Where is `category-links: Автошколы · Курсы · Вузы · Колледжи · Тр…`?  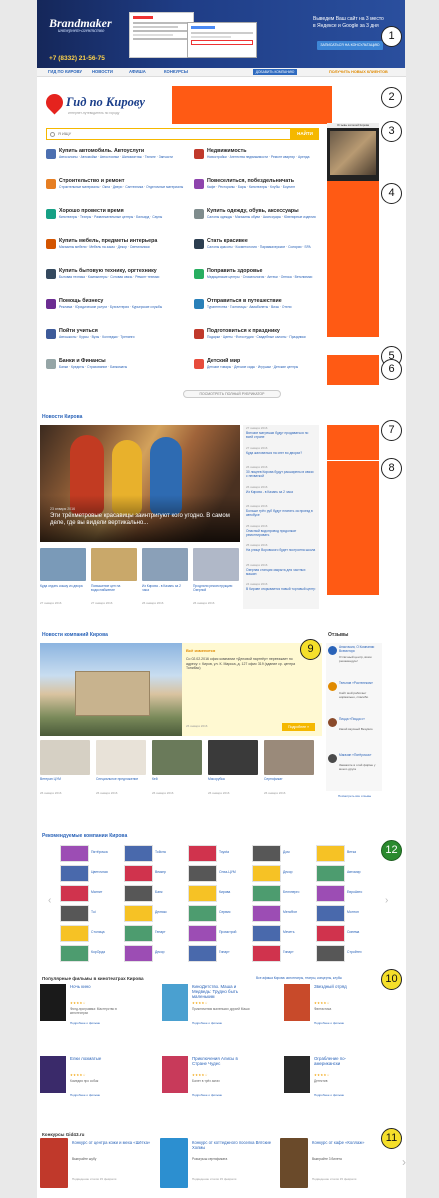
category-links: Автошколы · Курсы · Вузы · Колледжи · Тр… is located at coordinates (123, 337).